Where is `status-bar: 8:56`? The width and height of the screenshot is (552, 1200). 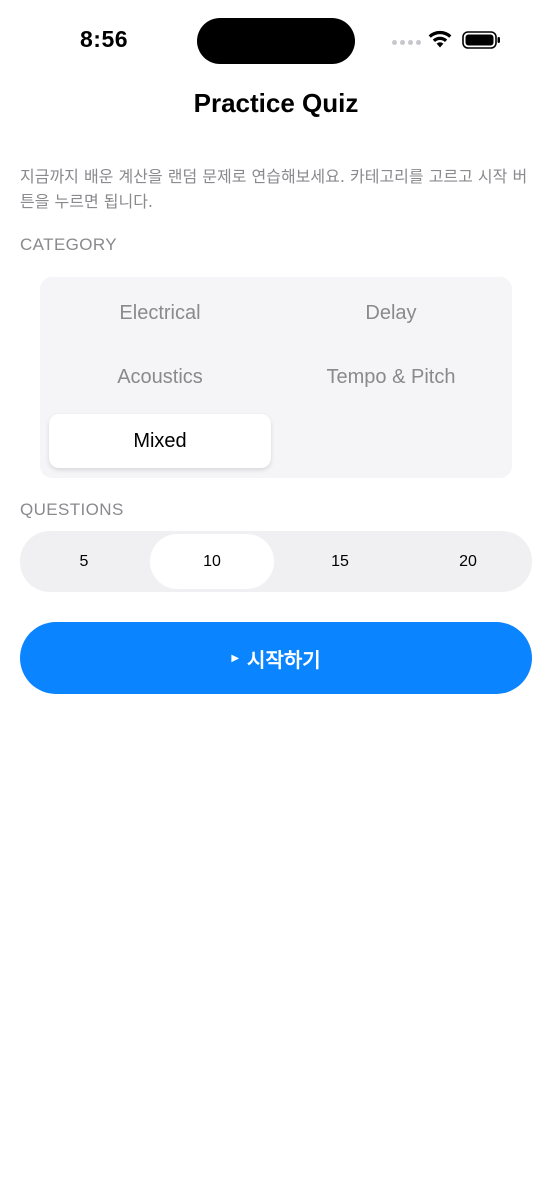
status-bar: 8:56 is located at coordinates (276, 42).